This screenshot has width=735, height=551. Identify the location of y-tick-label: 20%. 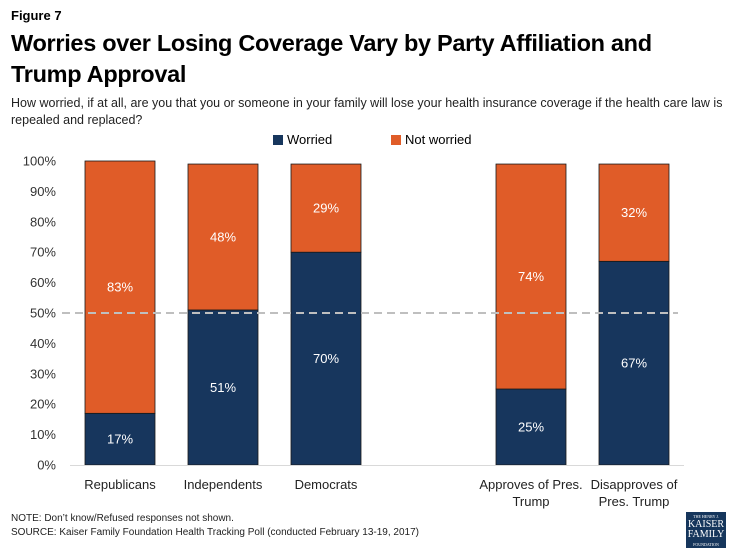
(43, 404).